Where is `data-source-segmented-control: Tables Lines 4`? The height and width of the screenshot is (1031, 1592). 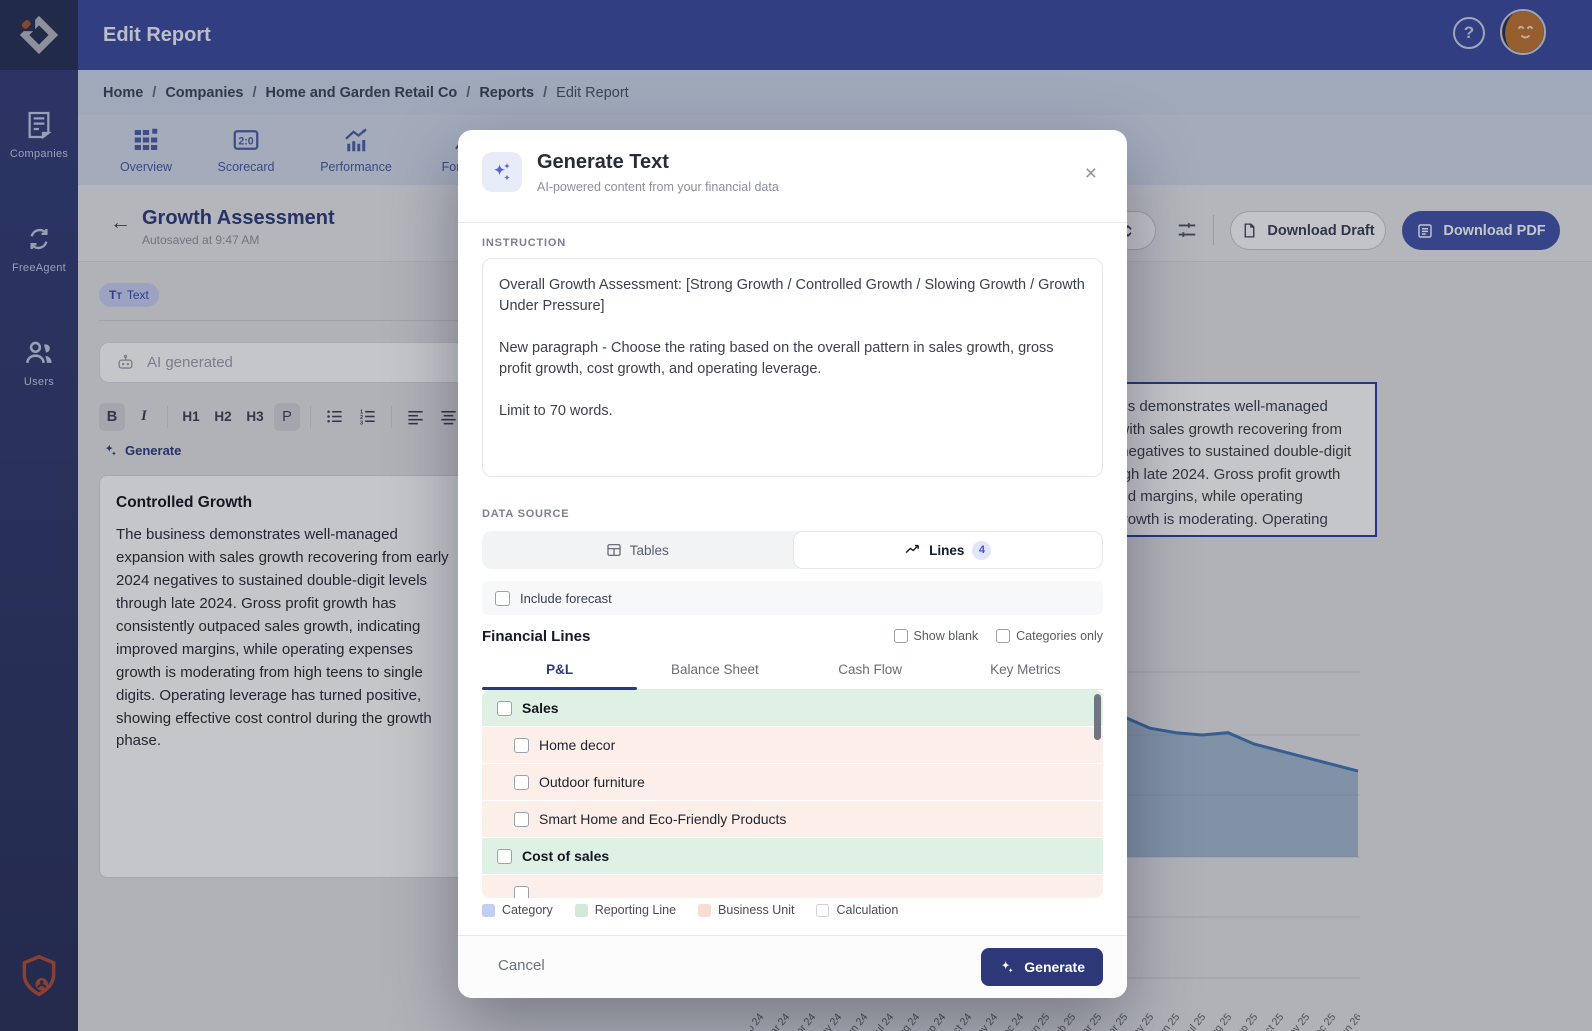
data-source-segmented-control: Tables Lines 4 is located at coordinates (792, 550).